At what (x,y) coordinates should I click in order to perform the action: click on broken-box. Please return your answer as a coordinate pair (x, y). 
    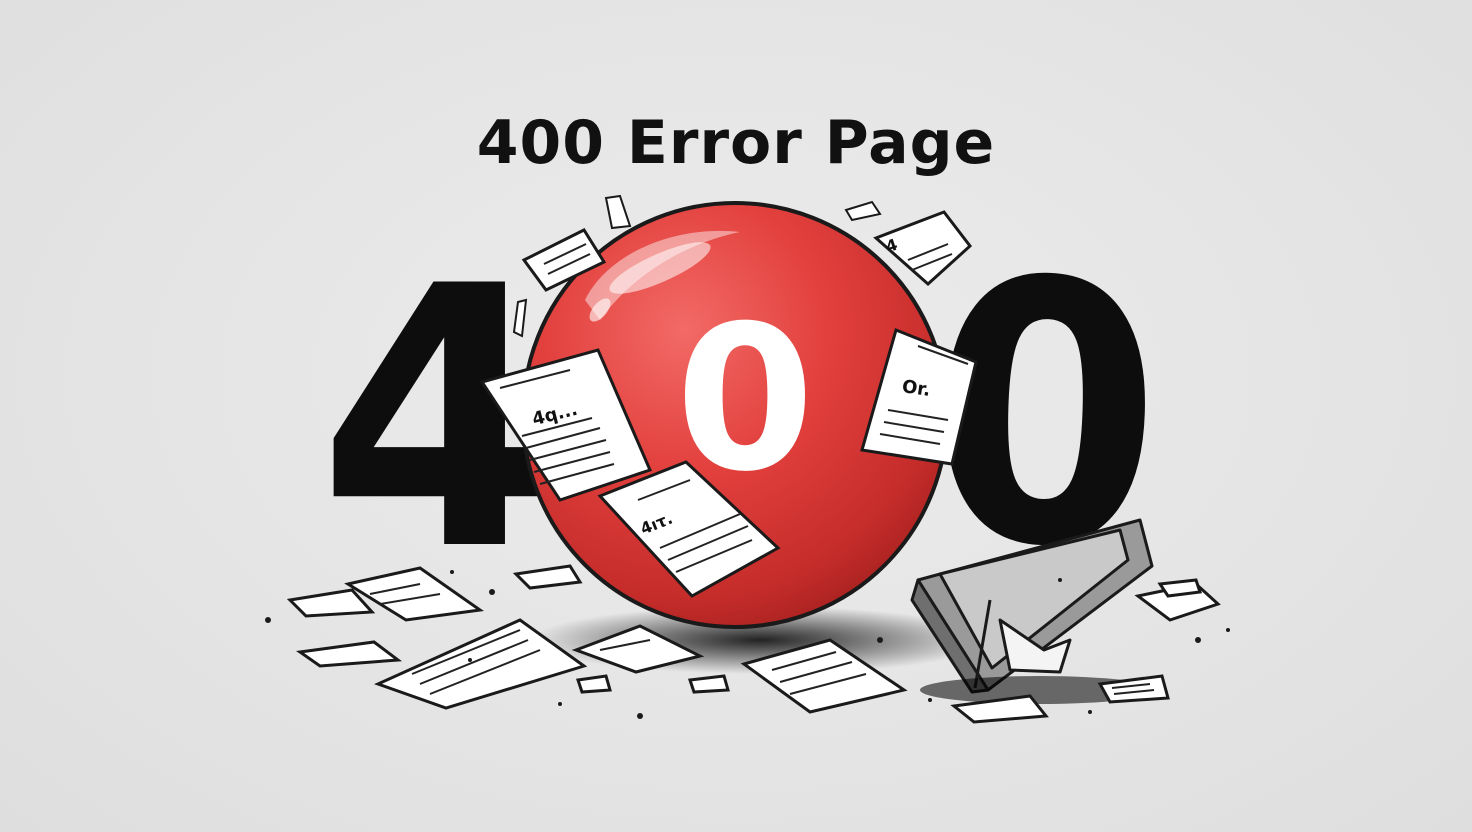
    Looking at the image, I should click on (1032, 606).